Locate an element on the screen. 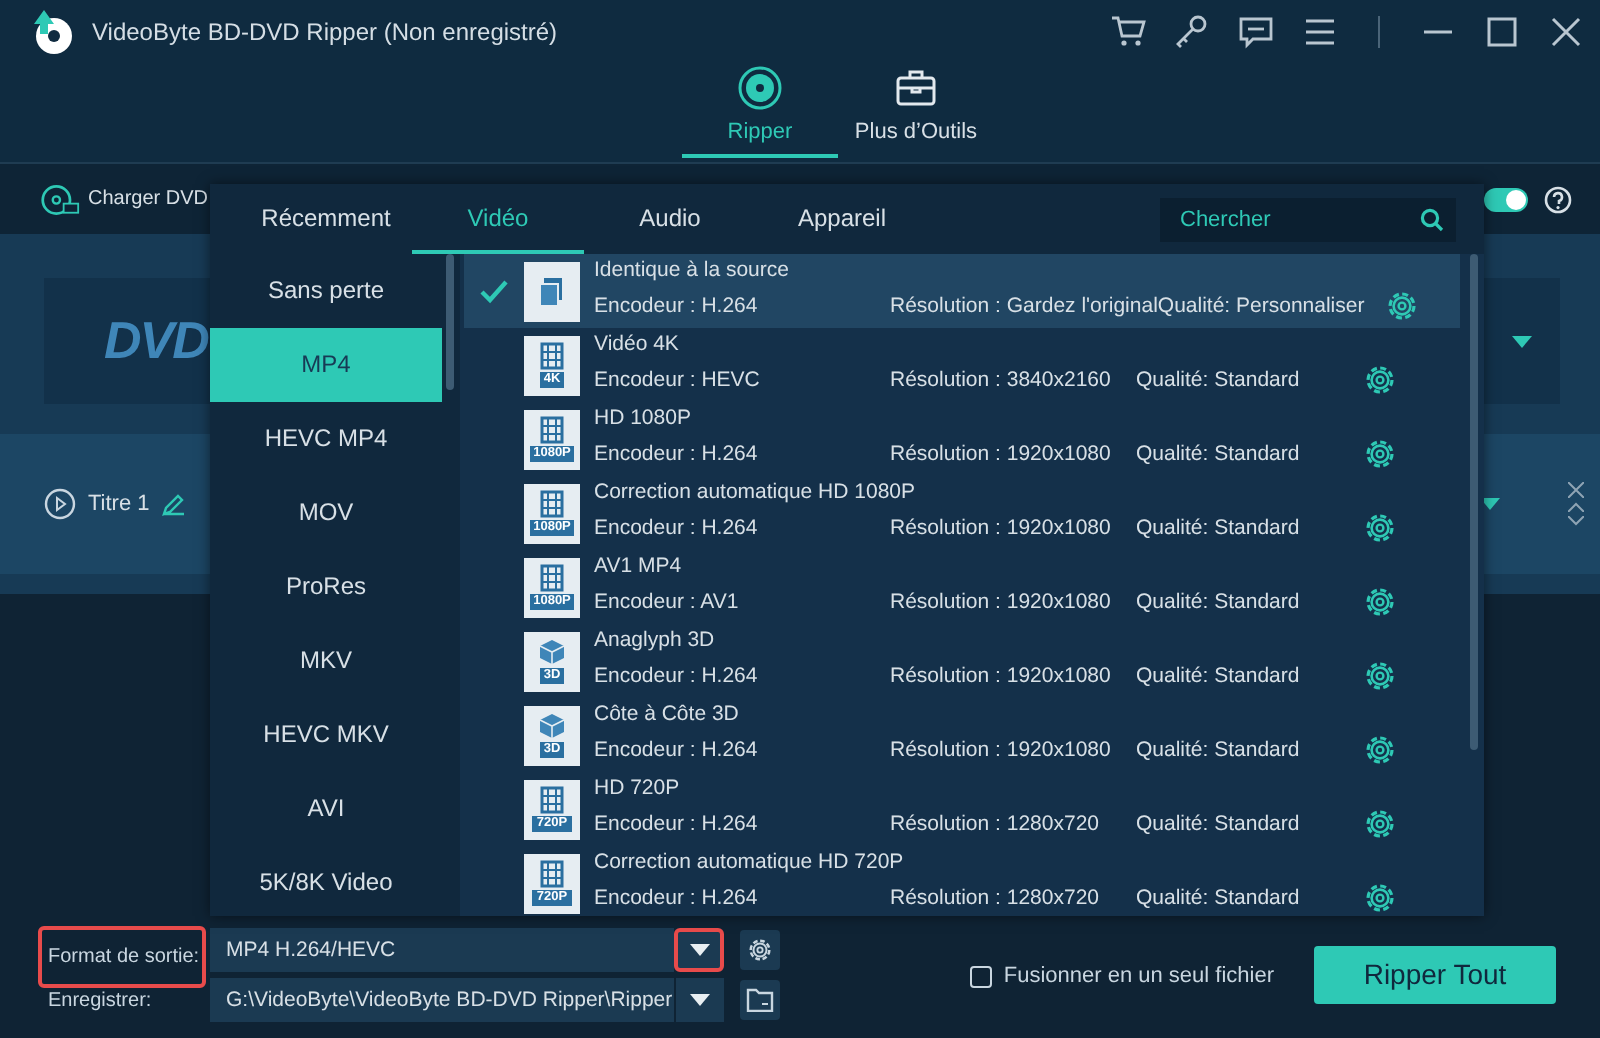  load-dvd-button: Charger DVD is located at coordinates (124, 199).